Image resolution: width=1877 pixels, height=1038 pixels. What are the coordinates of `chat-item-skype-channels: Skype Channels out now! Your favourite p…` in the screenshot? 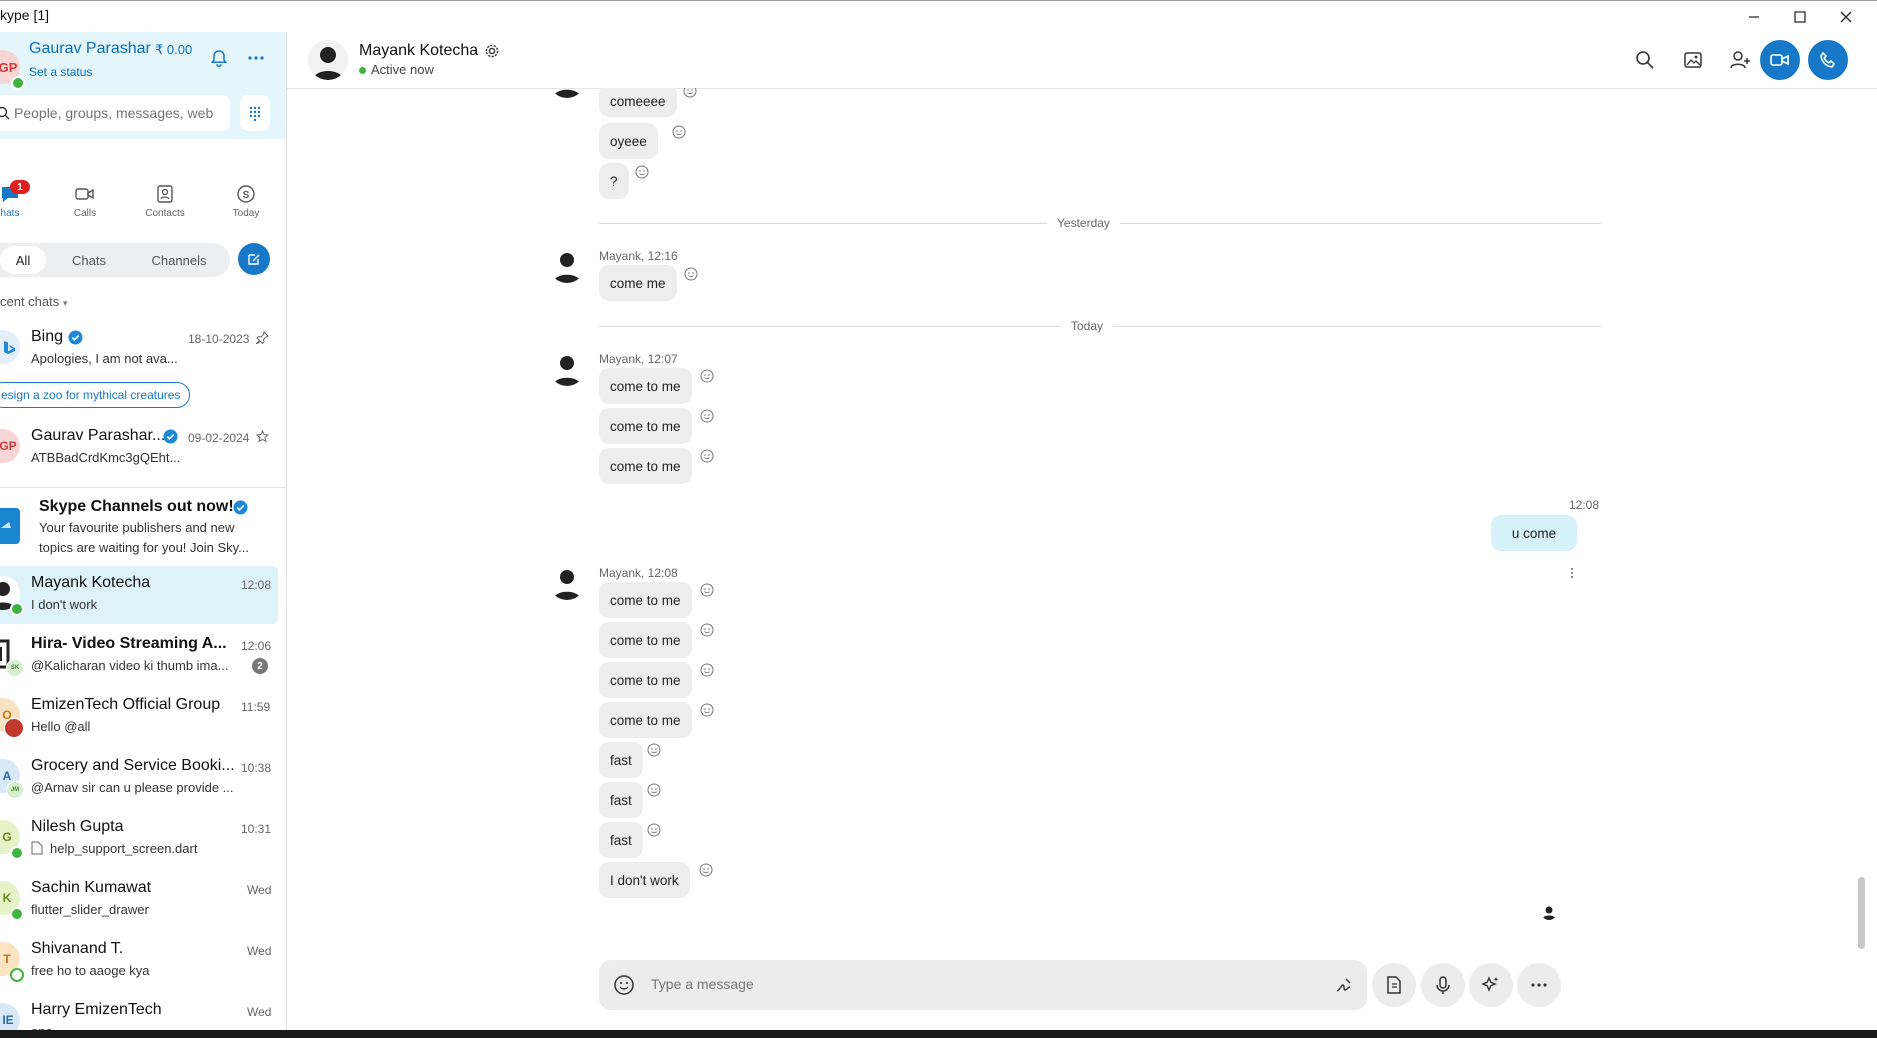 It's located at (139, 529).